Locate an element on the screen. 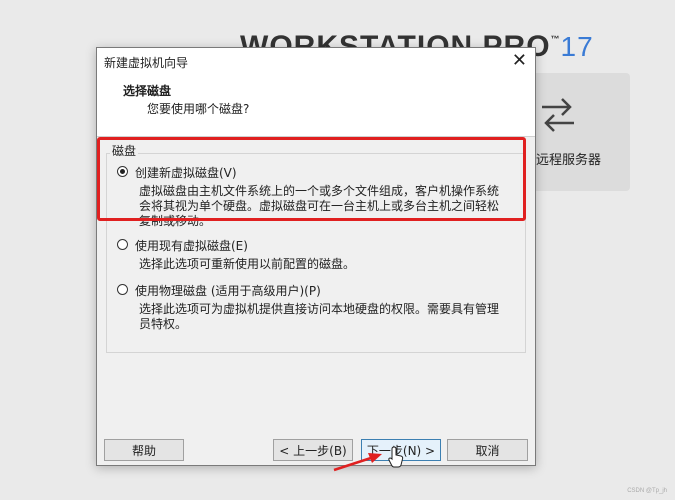 The image size is (675, 500). radio-use-physical-disk is located at coordinates (122, 289).